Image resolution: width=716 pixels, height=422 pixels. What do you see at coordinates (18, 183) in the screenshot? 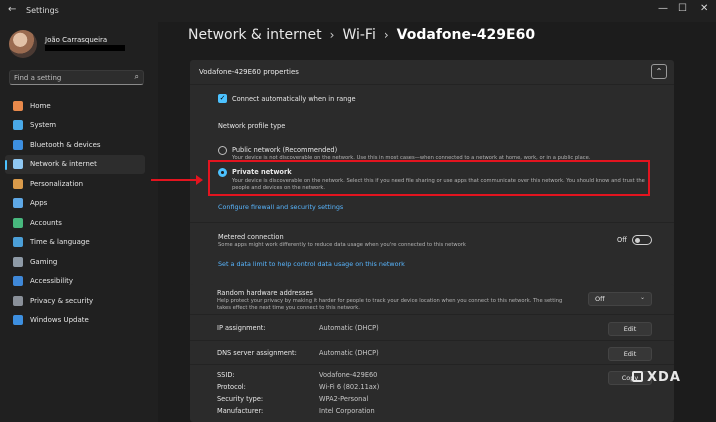
I see `brush-icon` at bounding box center [18, 183].